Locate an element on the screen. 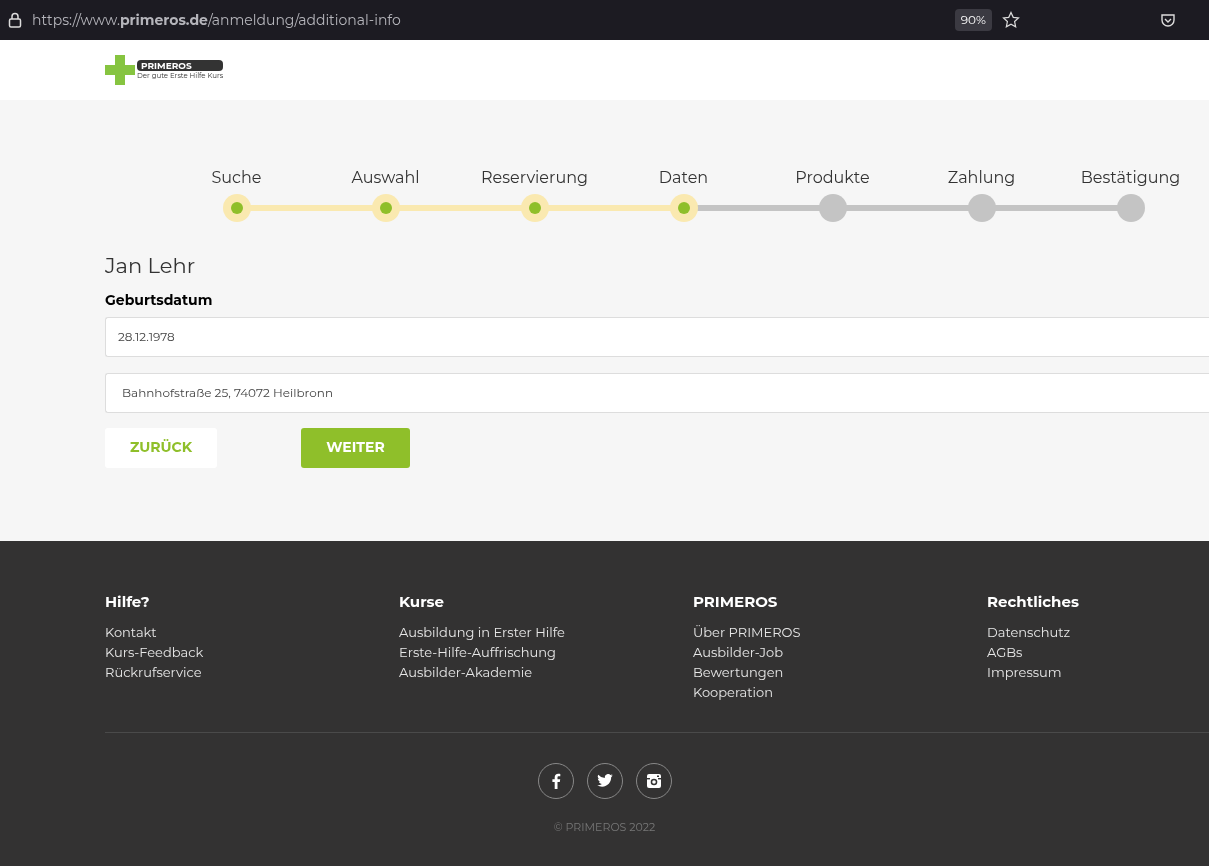 This screenshot has width=1209, height=866. copyright: © PRIMEROS 2022 is located at coordinates (604, 826).